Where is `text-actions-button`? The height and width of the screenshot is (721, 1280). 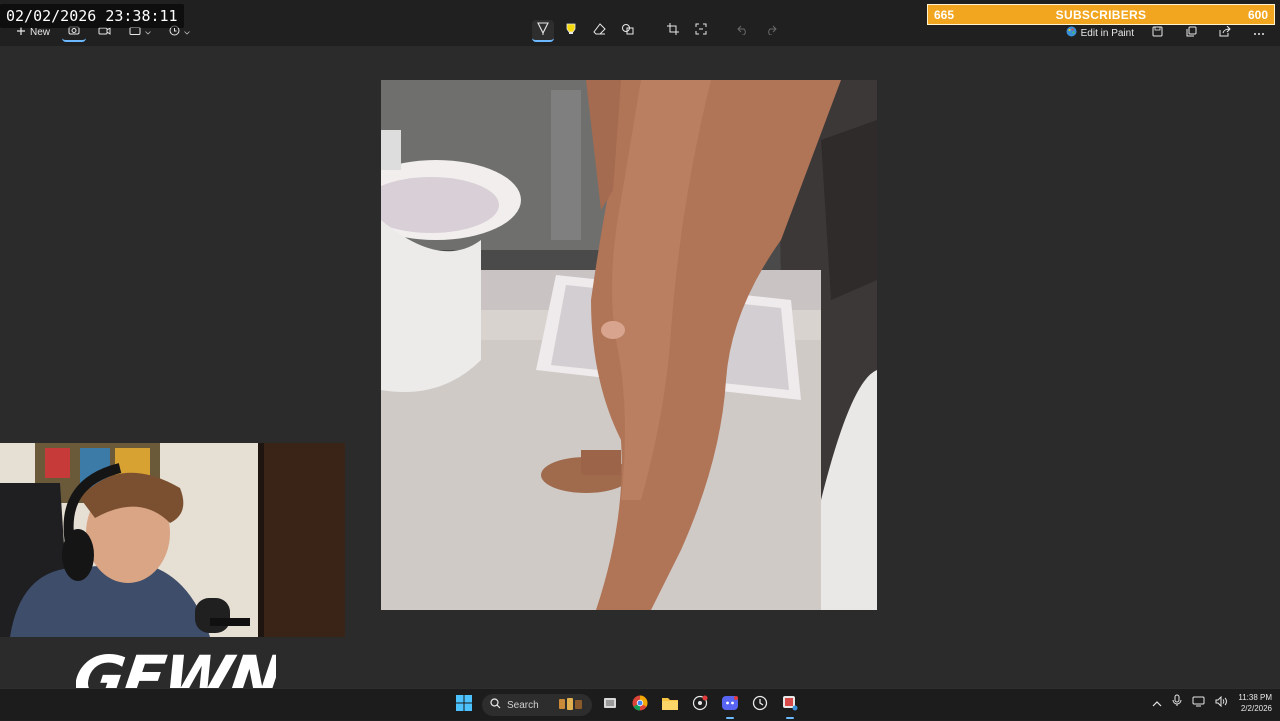 text-actions-button is located at coordinates (701, 31).